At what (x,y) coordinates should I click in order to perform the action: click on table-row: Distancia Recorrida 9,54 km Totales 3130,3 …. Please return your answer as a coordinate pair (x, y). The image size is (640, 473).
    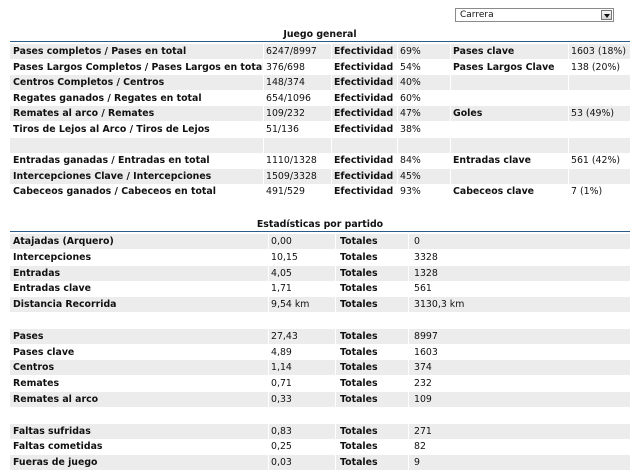
    Looking at the image, I should click on (320, 305).